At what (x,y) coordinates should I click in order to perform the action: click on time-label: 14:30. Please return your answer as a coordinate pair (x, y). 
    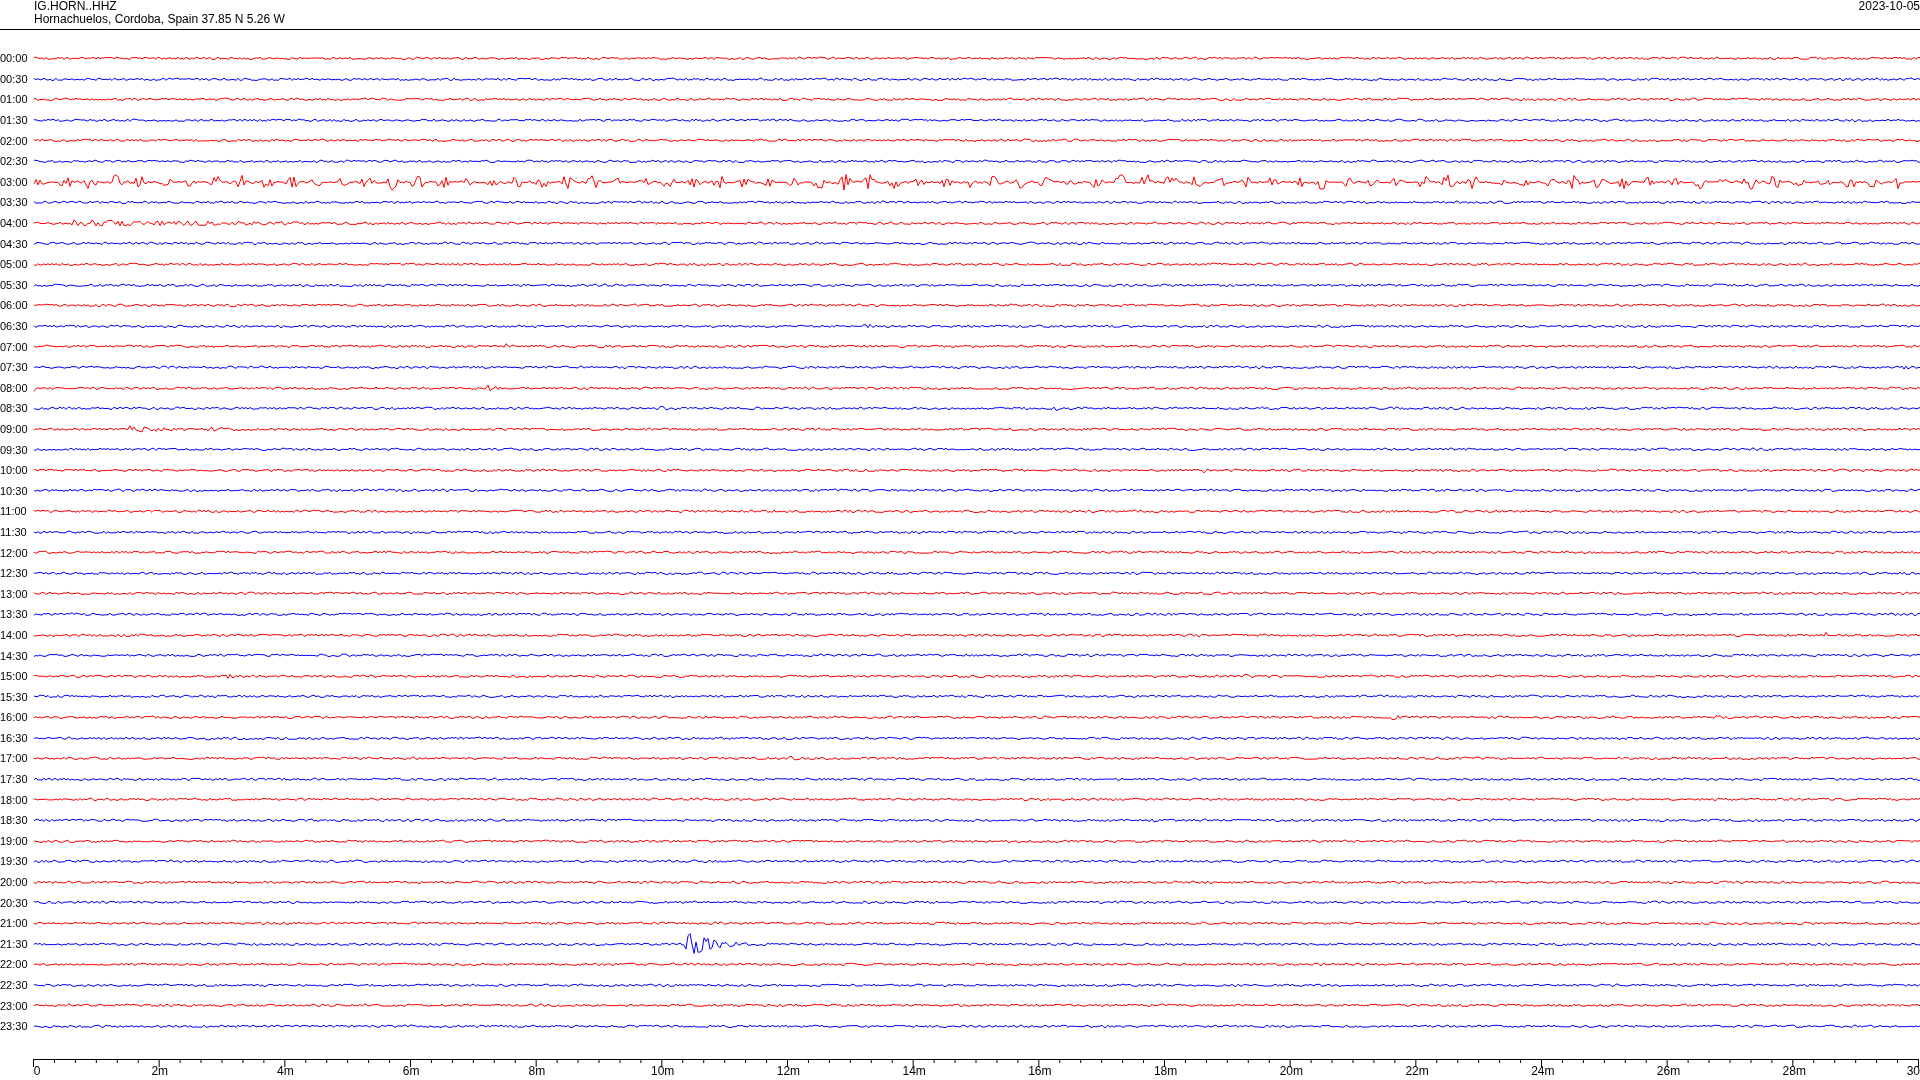
    Looking at the image, I should click on (14, 655).